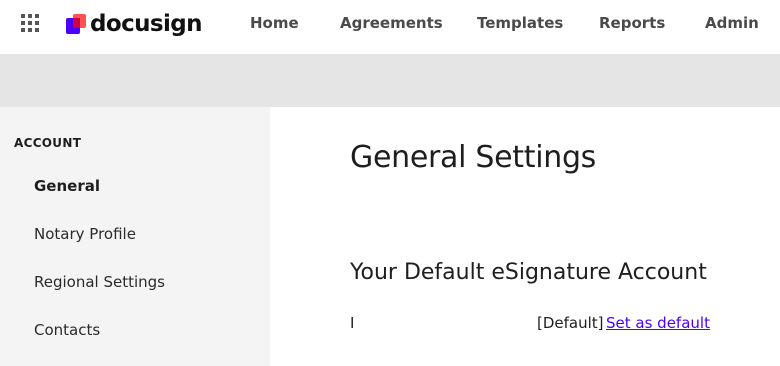  I want to click on nav-home: Home, so click(274, 23).